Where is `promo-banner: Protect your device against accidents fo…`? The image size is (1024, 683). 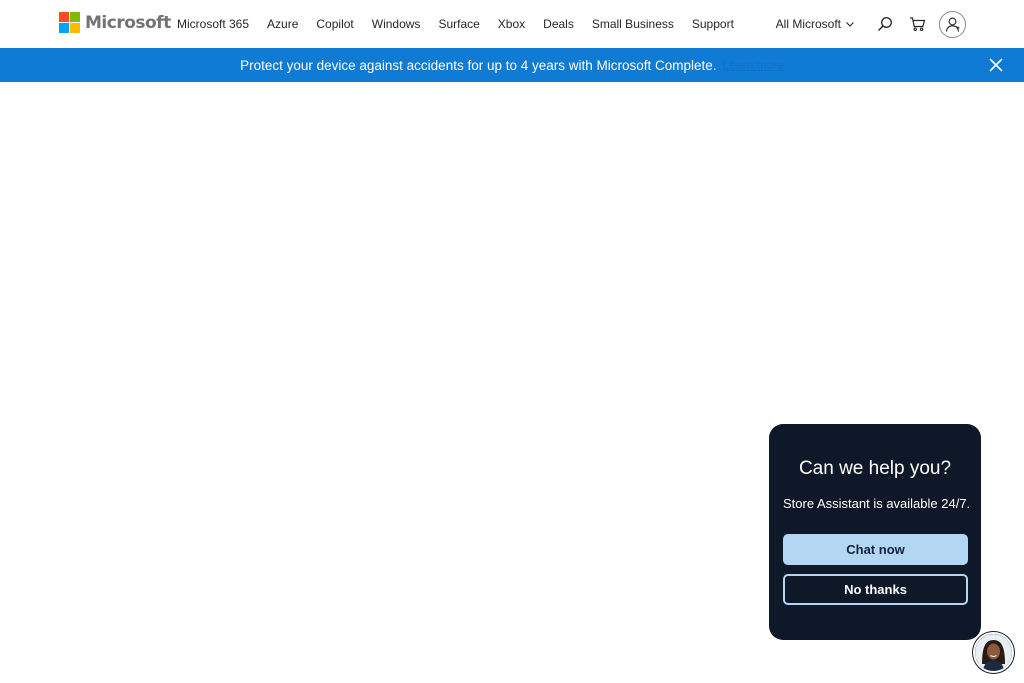 promo-banner: Protect your device against accidents fo… is located at coordinates (512, 65).